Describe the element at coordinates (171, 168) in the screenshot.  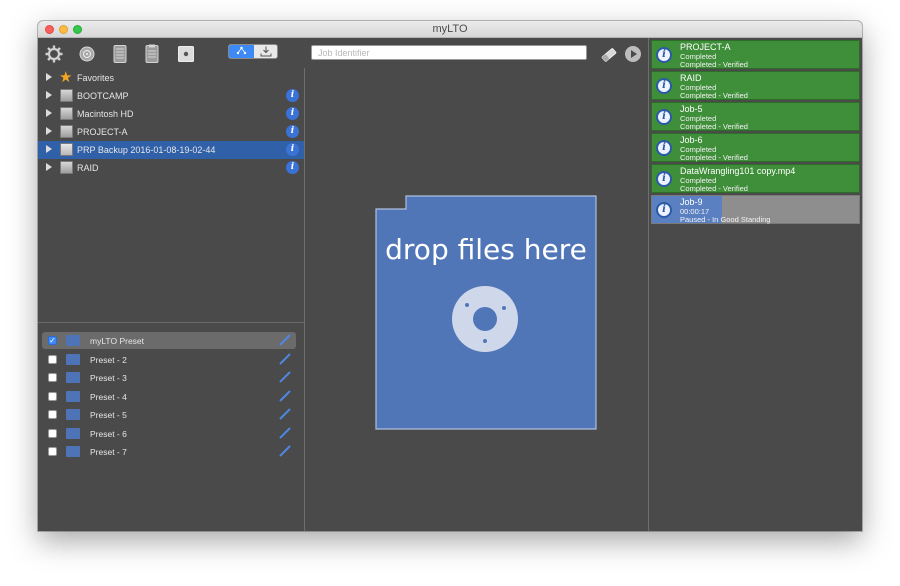
I see `source-item: RAID i` at that location.